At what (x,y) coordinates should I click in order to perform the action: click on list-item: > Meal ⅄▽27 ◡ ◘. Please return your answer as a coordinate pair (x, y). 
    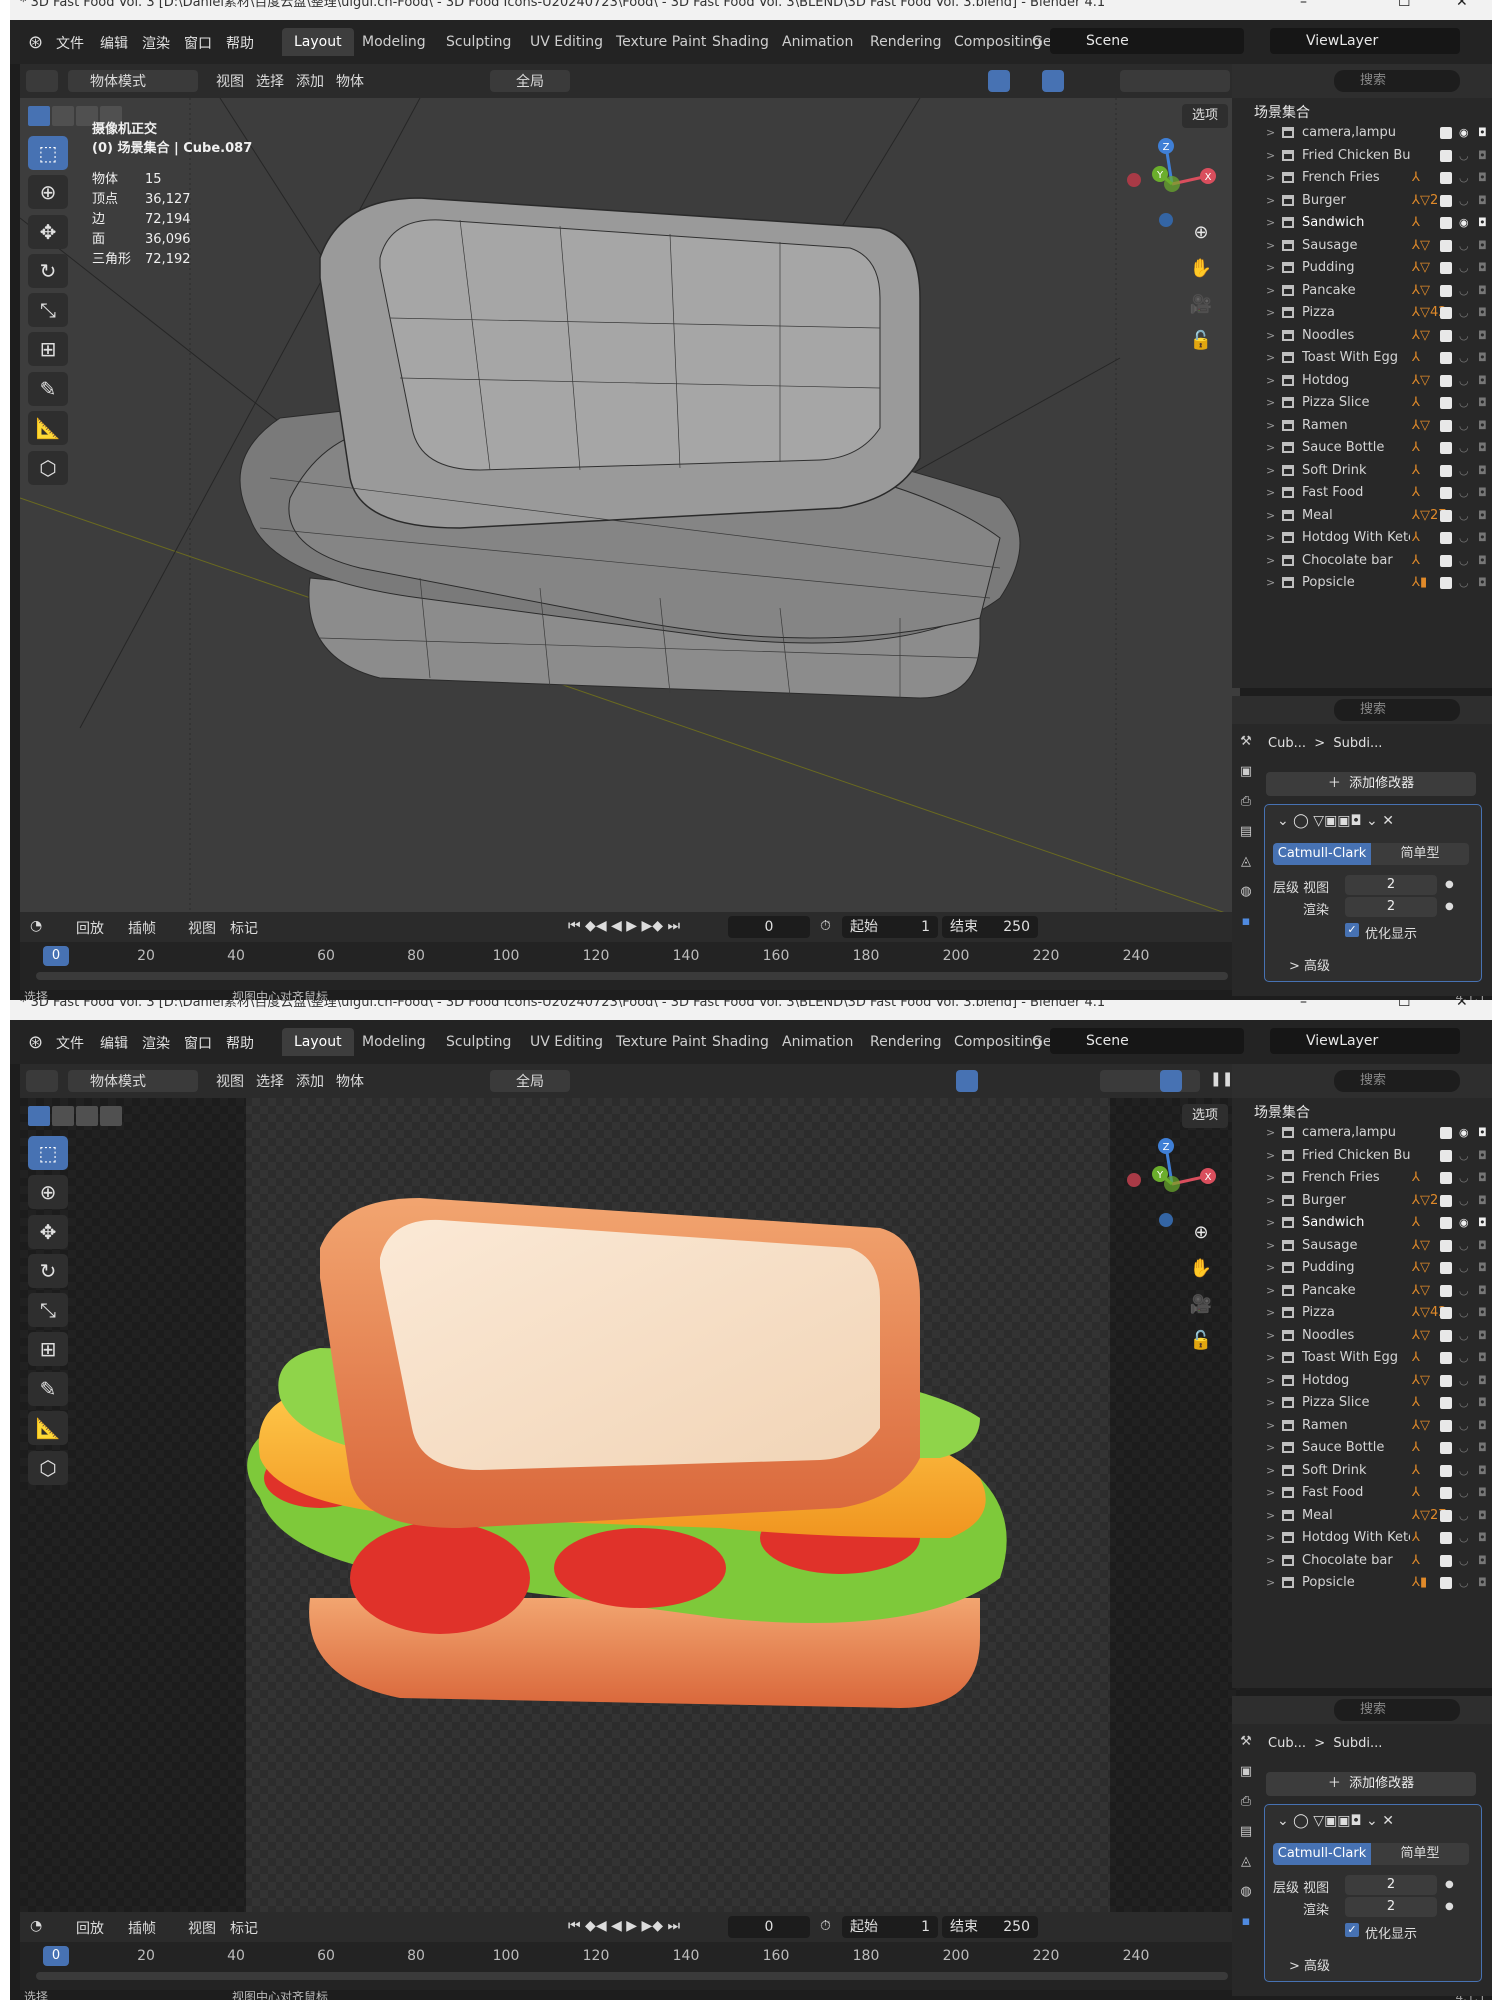
    Looking at the image, I should click on (1362, 1516).